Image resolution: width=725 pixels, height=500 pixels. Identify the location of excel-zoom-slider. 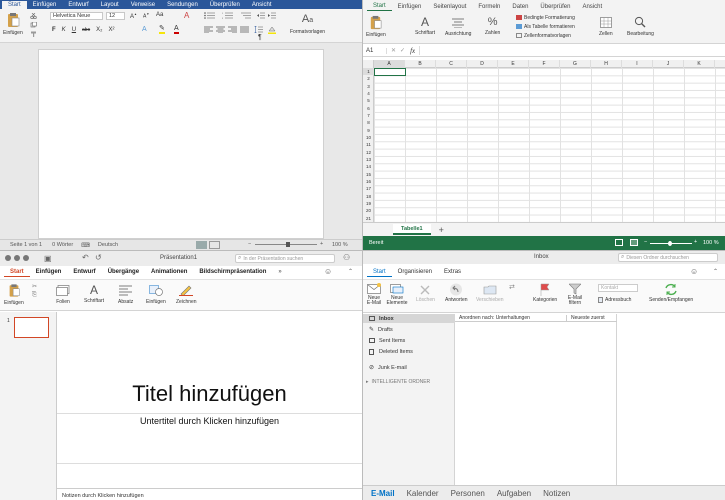
(671, 243).